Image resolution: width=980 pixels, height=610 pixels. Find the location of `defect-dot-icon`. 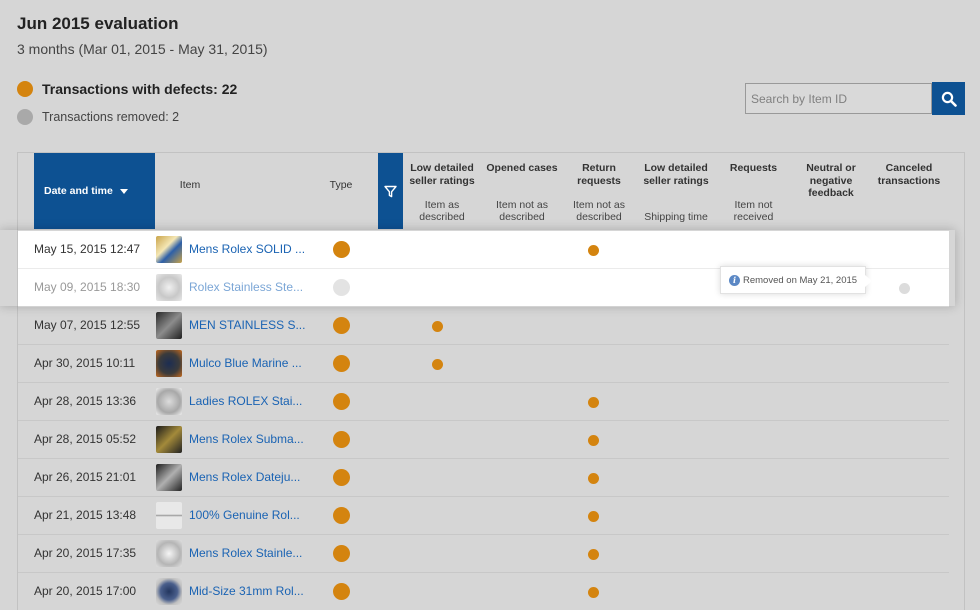

defect-dot-icon is located at coordinates (25, 89).